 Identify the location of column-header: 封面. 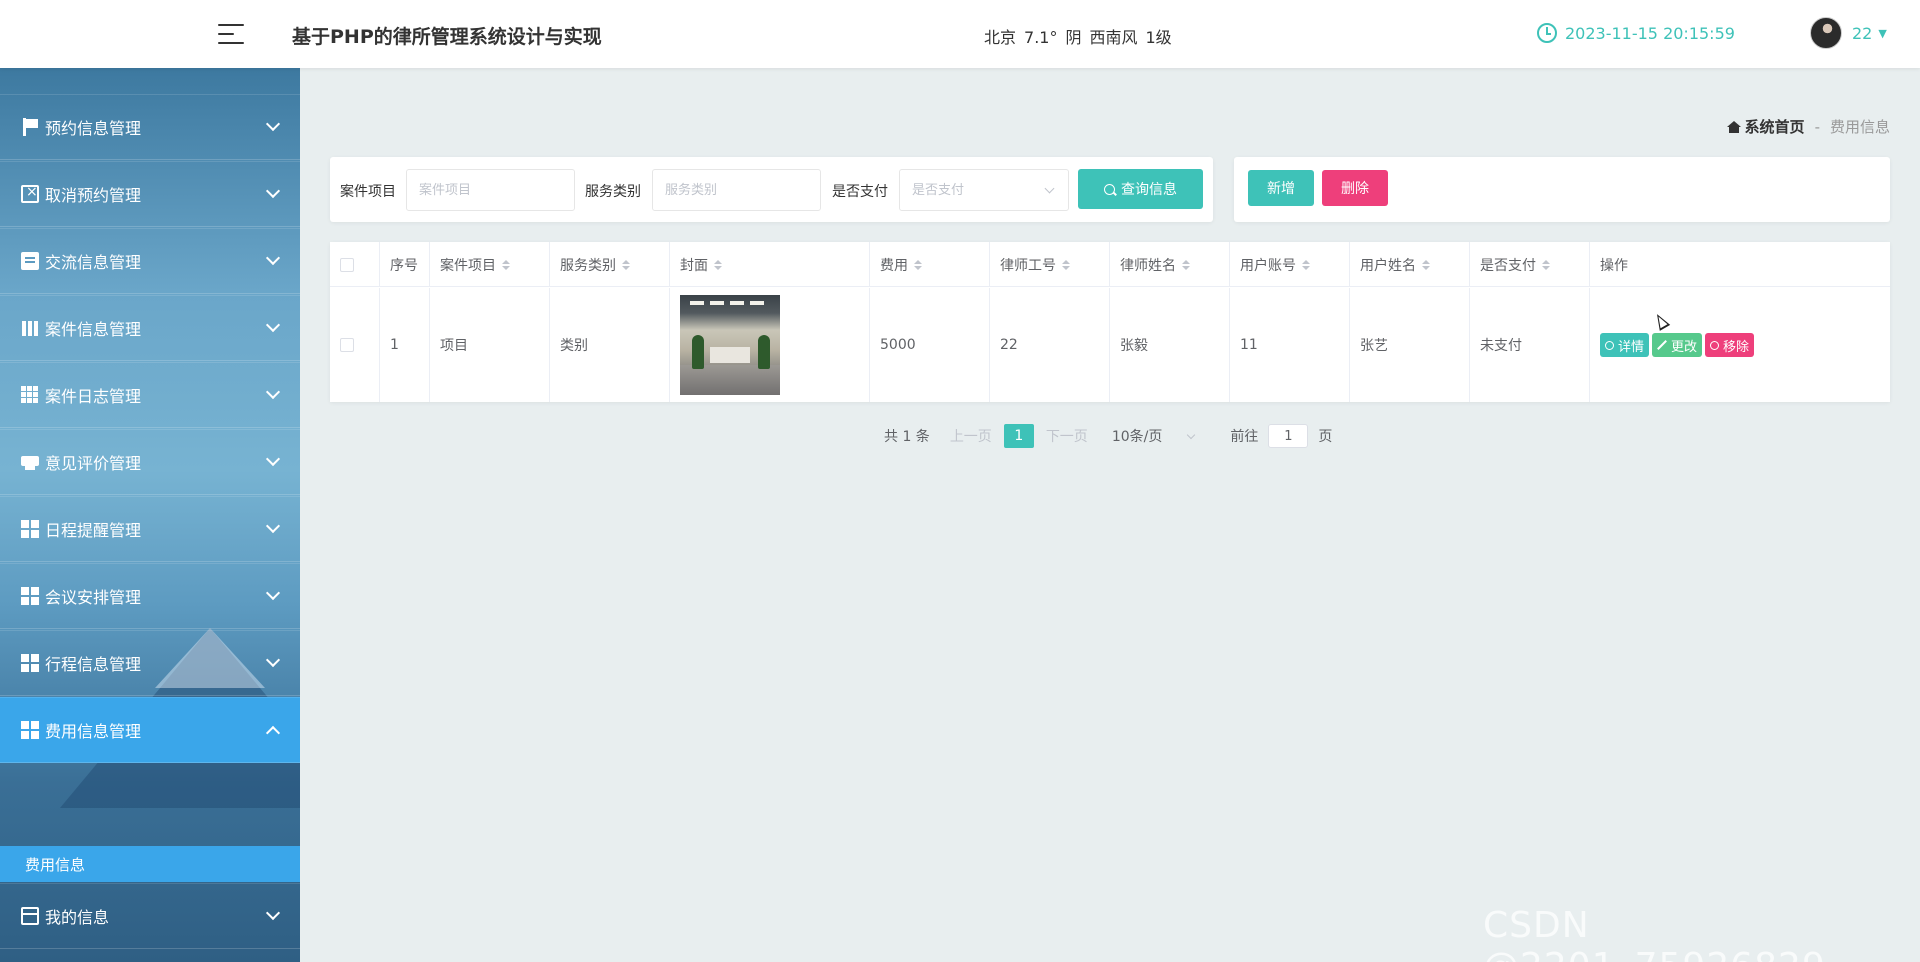
(770, 264).